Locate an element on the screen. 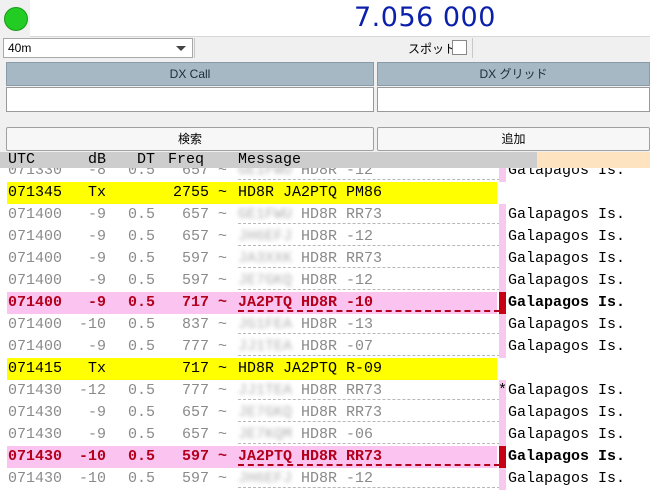 The image size is (650, 500). cell-message: HD8R JA2PTQ R-09 is located at coordinates (310, 368).